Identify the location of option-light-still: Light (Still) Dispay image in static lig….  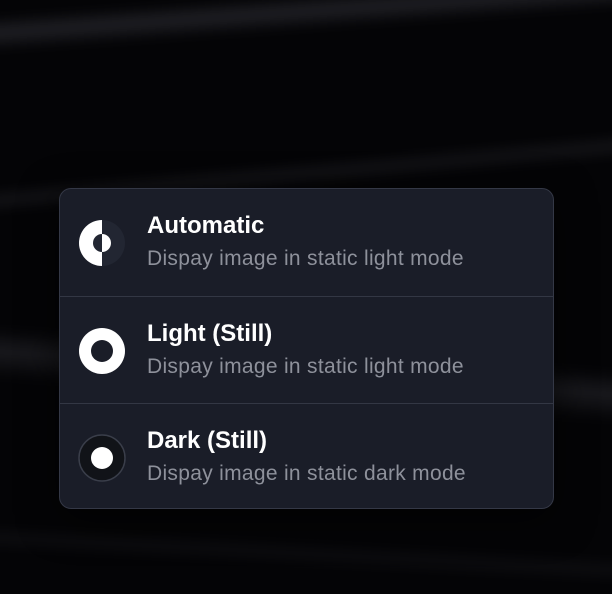
(306, 349).